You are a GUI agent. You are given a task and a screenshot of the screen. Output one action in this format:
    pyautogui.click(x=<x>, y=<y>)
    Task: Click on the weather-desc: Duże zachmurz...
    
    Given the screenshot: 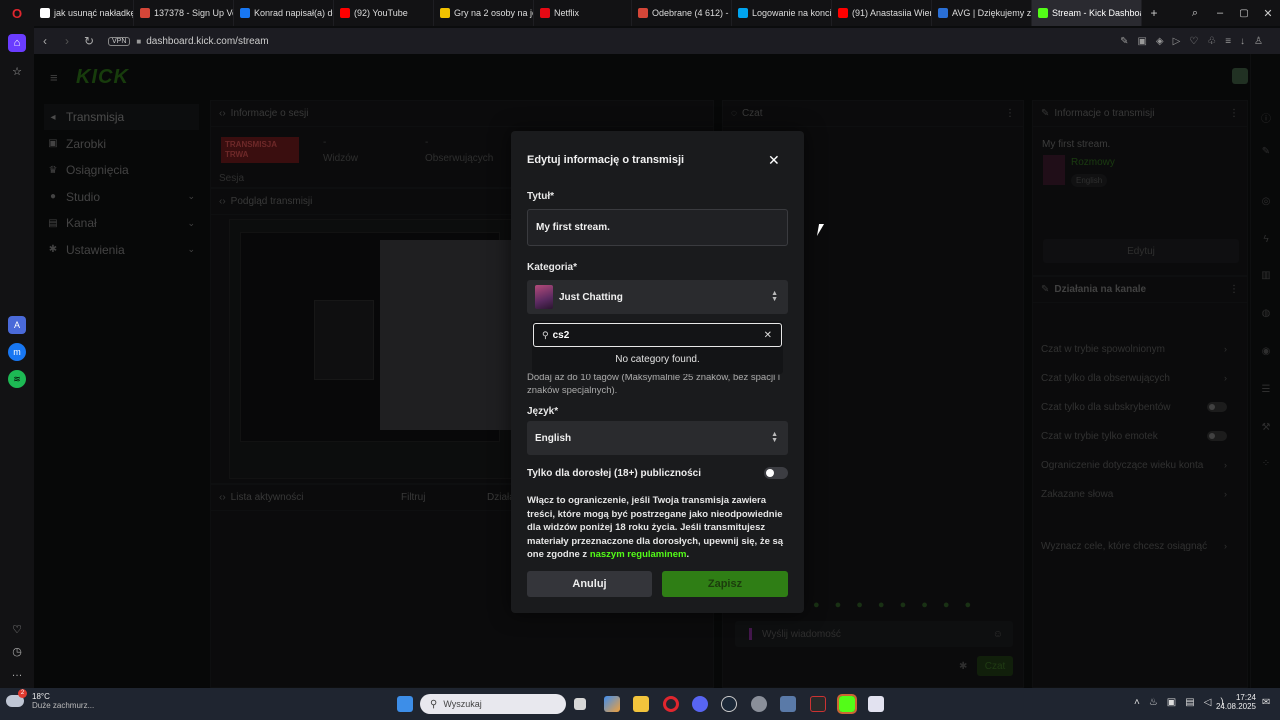 What is the action you would take?
    pyautogui.click(x=63, y=705)
    